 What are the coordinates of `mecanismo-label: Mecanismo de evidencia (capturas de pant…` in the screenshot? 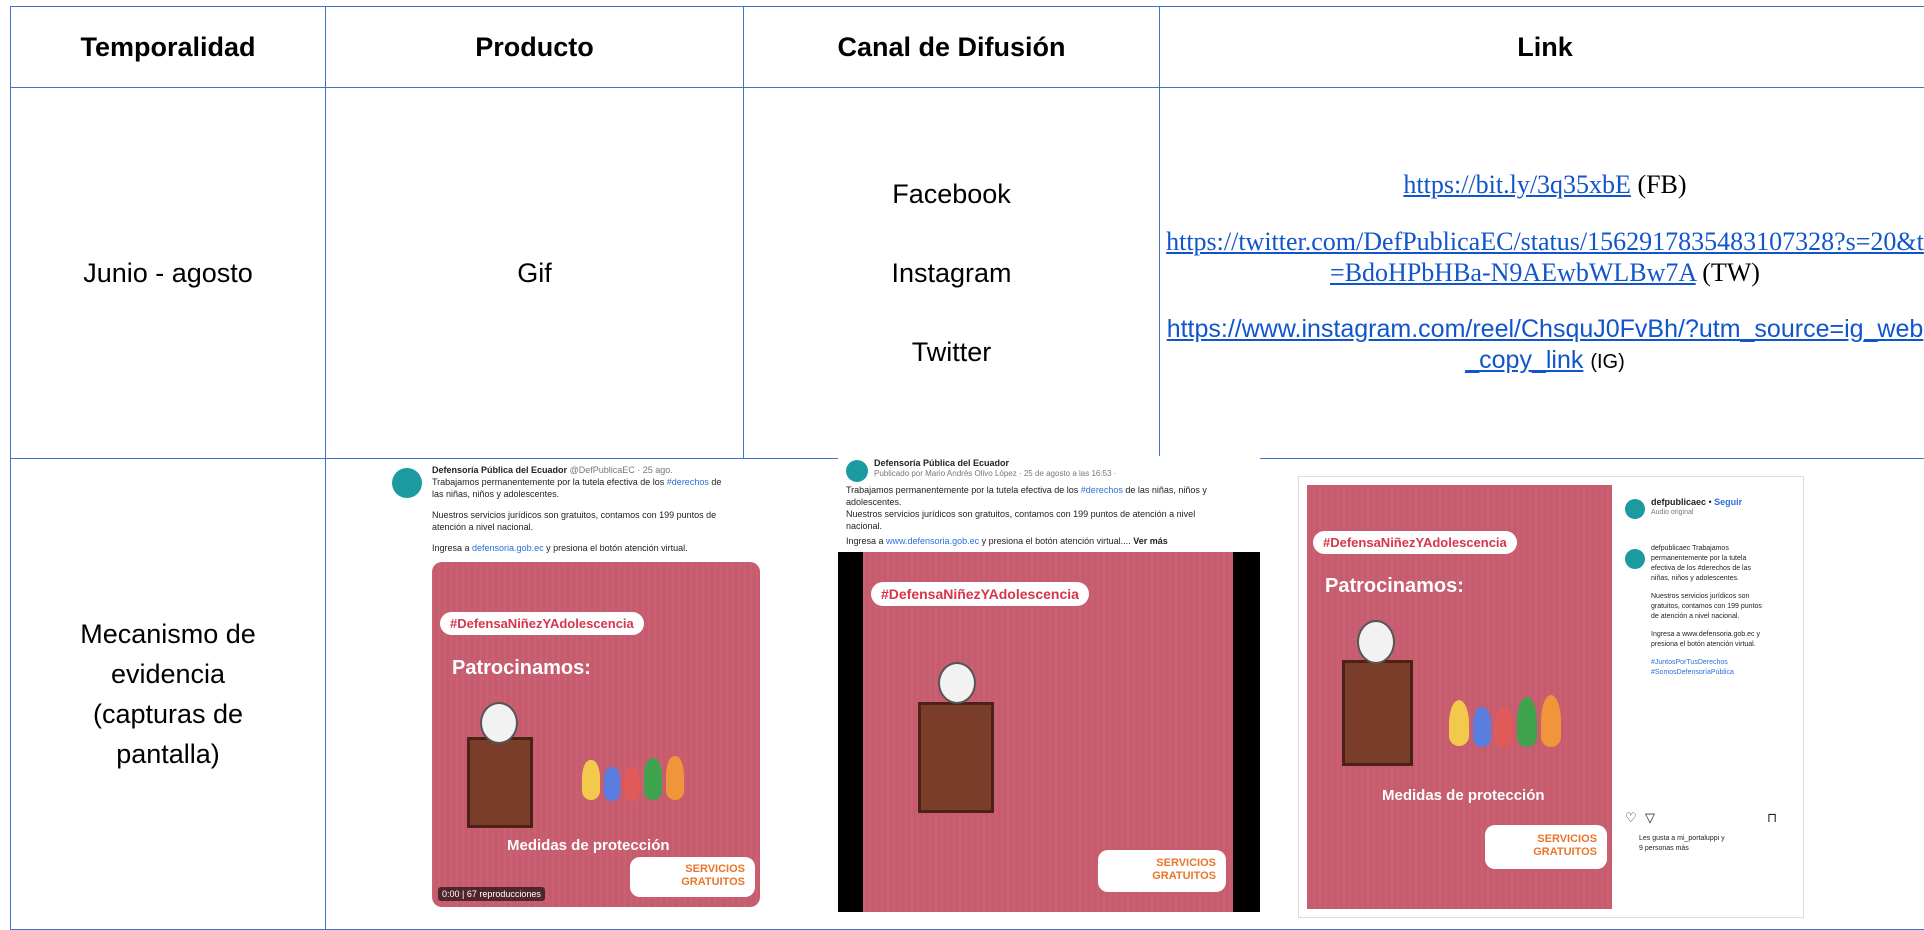 It's located at (168, 694).